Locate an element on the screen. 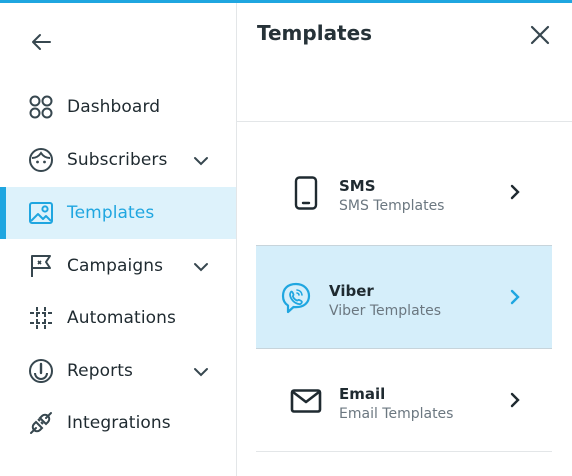  template-item-viber: Viber Viber Templates is located at coordinates (404, 297).